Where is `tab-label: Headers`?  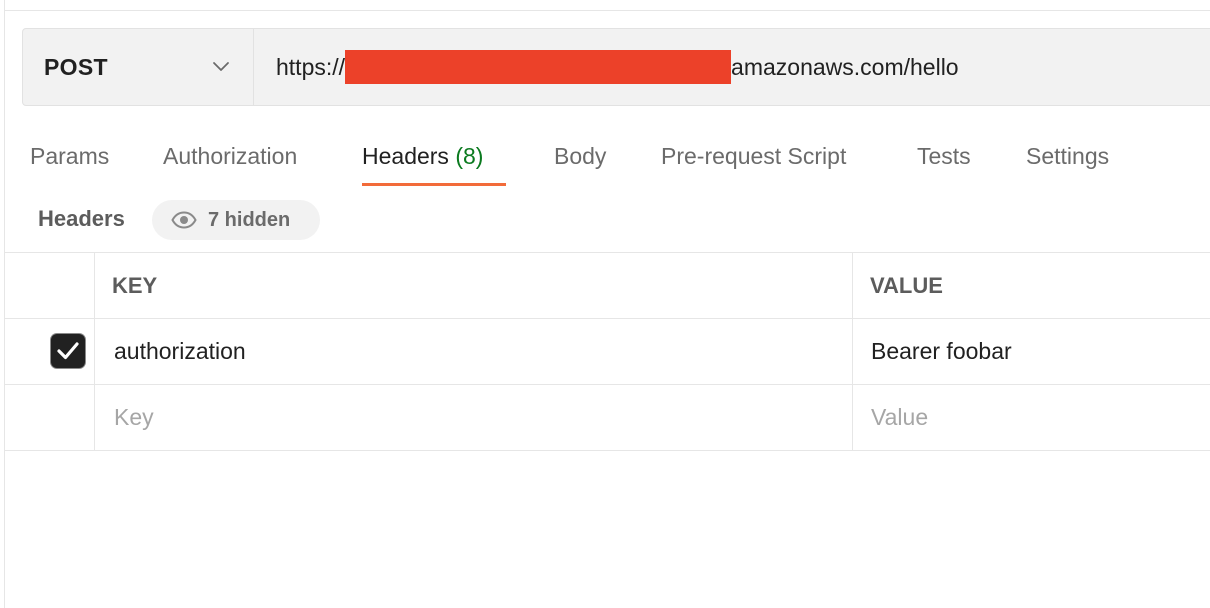 tab-label: Headers is located at coordinates (405, 156).